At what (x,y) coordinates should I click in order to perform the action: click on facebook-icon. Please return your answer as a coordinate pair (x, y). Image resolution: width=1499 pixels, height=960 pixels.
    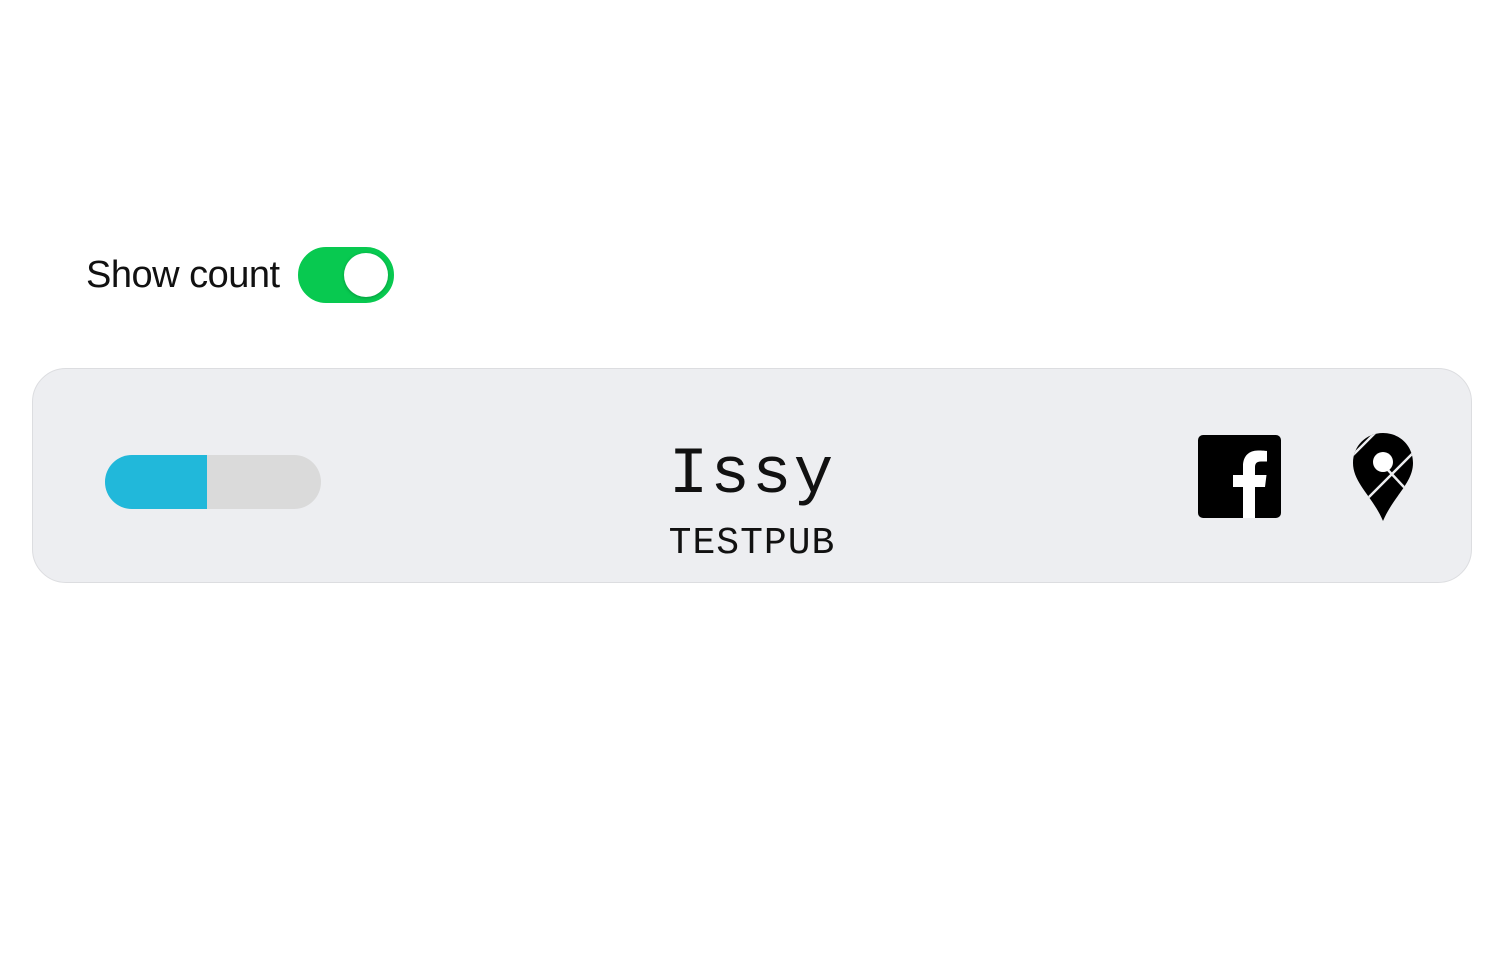
    Looking at the image, I should click on (1239, 476).